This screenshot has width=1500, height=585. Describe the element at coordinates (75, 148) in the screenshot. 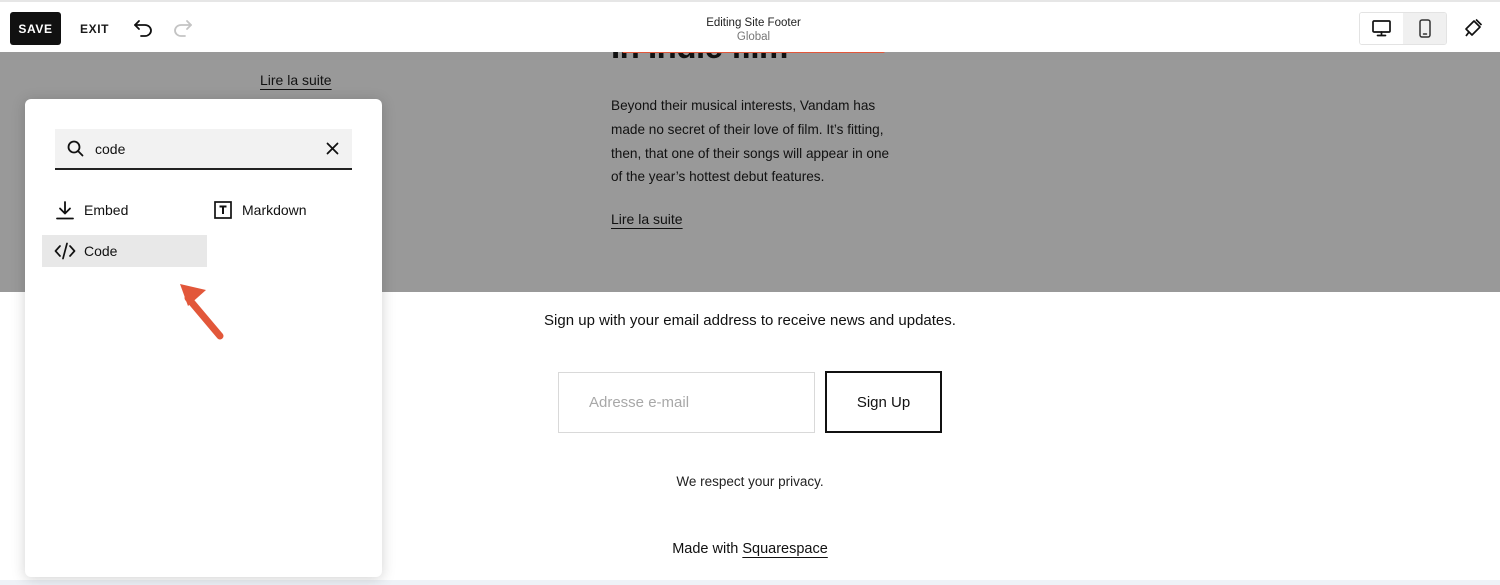

I see `search-icon` at that location.